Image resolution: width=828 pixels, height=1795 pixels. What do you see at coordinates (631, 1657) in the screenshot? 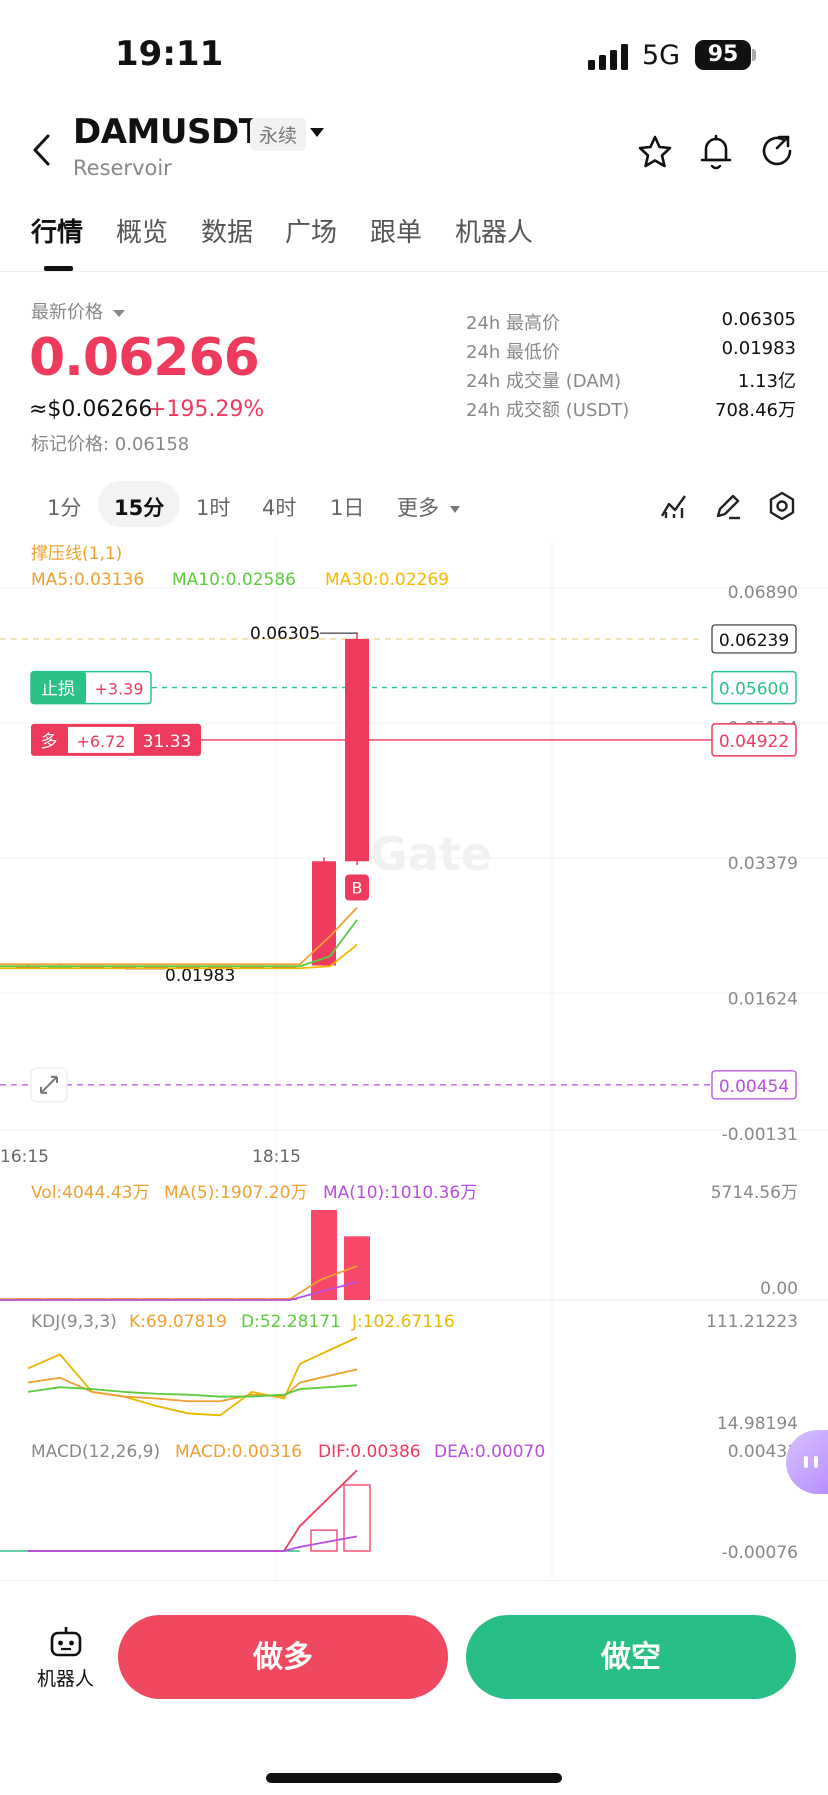
I see `short-button: 做空` at bounding box center [631, 1657].